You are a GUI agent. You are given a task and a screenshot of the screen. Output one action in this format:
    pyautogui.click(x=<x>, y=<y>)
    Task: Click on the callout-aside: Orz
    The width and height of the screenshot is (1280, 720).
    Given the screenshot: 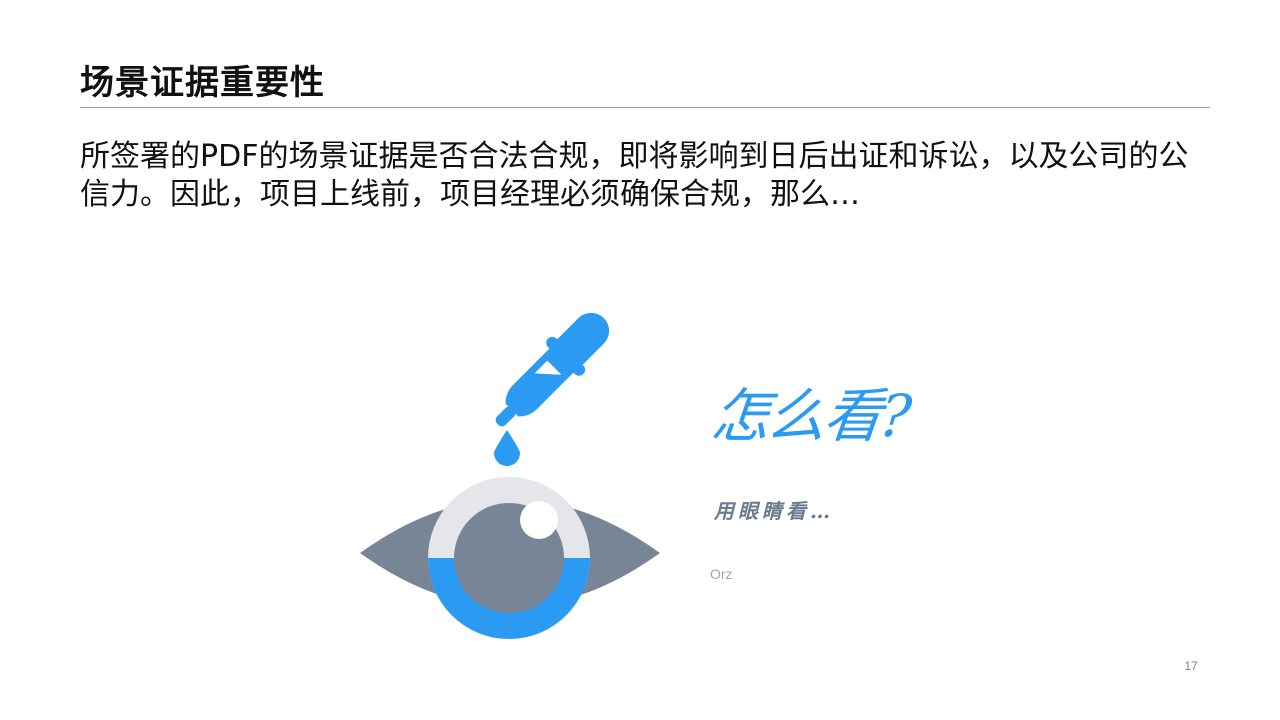 What is the action you would take?
    pyautogui.click(x=721, y=574)
    